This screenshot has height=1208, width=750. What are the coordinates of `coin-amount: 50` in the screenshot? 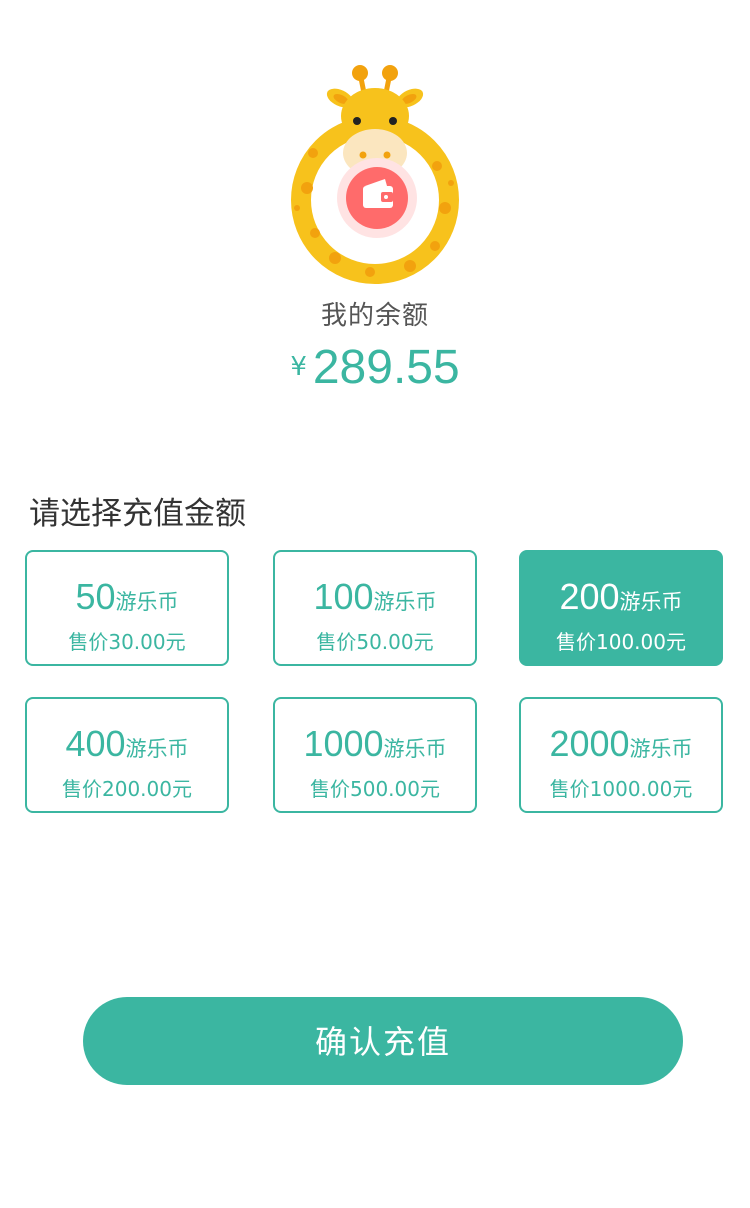 It's located at (95, 596).